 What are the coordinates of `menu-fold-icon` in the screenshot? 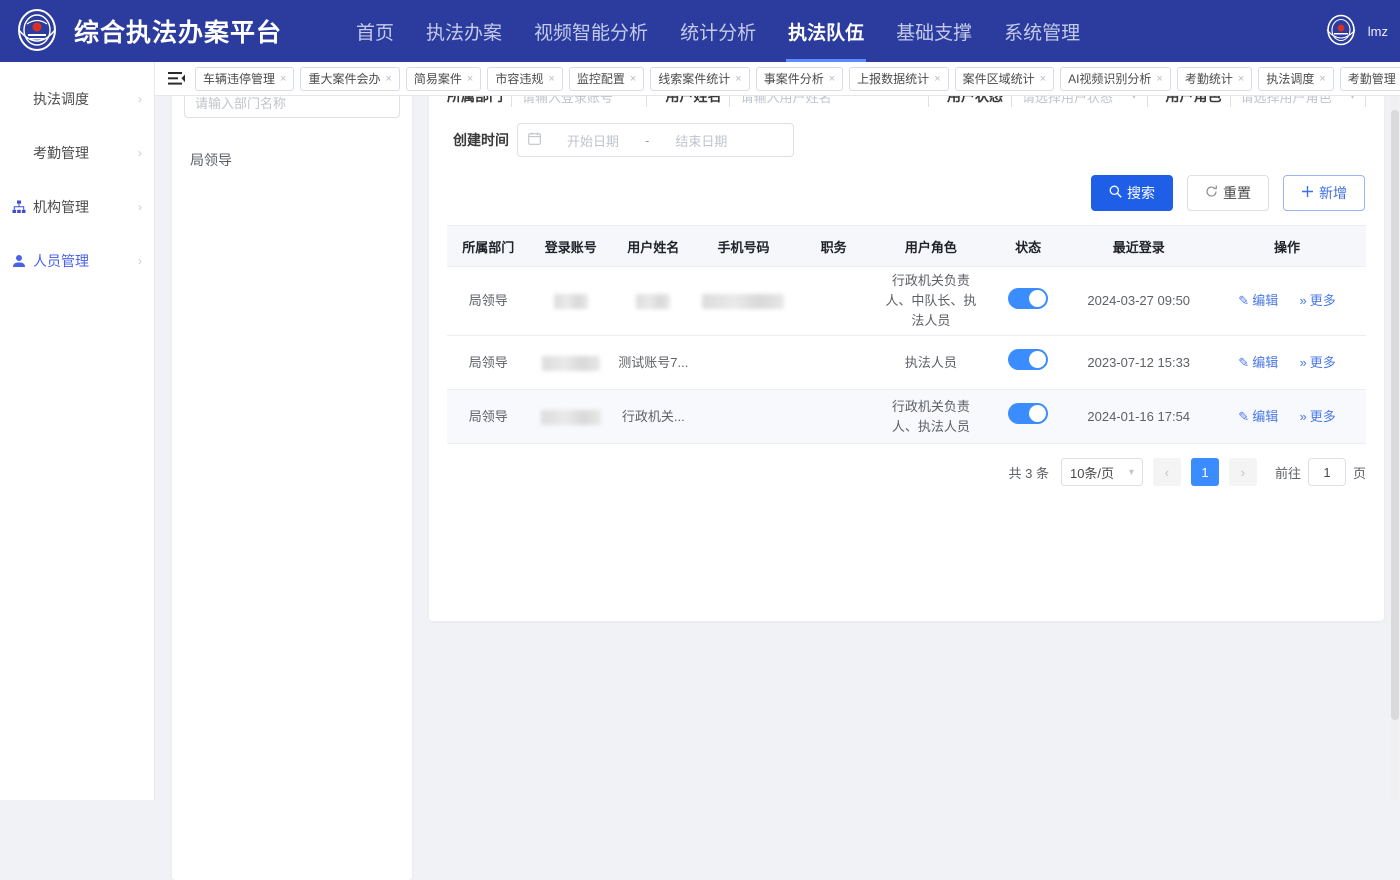 It's located at (176, 79).